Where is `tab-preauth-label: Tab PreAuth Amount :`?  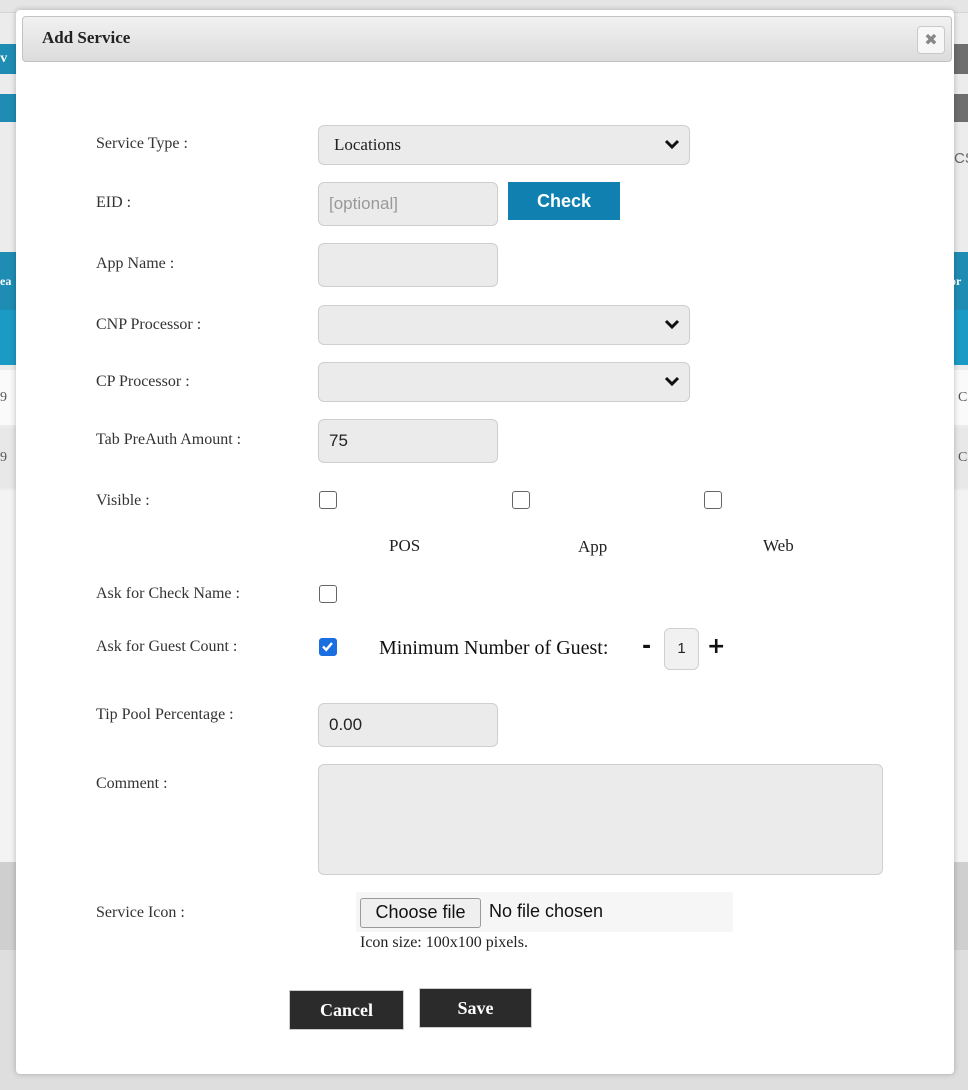 tab-preauth-label: Tab PreAuth Amount : is located at coordinates (169, 439).